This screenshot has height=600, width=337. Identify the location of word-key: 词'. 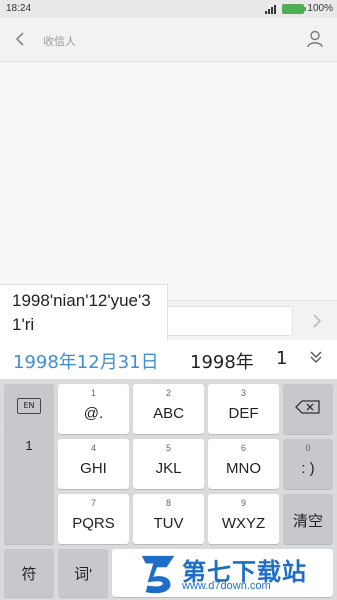
(83, 573).